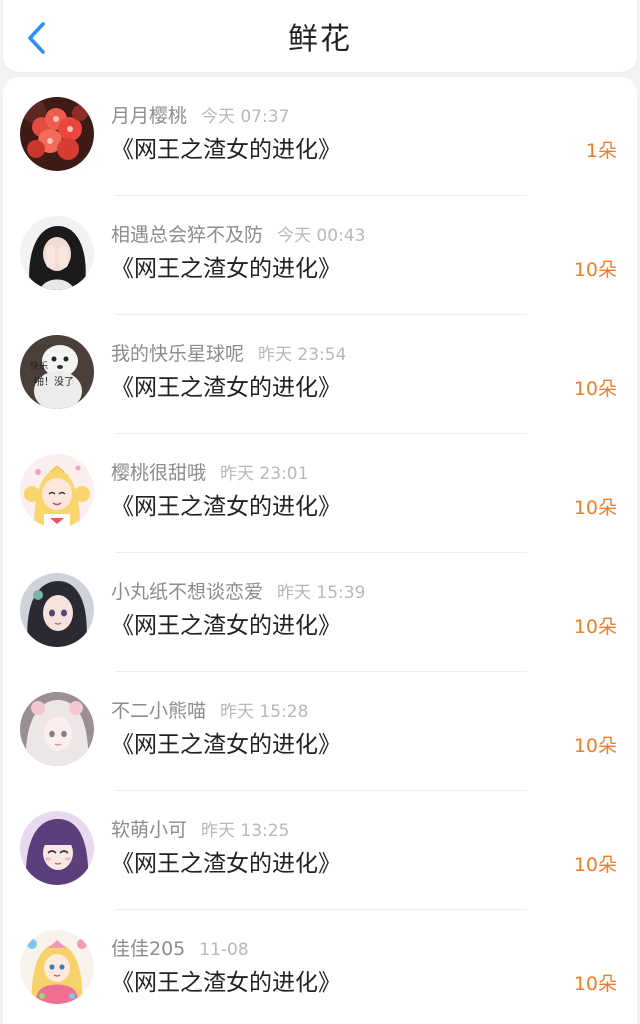  What do you see at coordinates (200, 116) in the screenshot?
I see `sender-info: 月月樱桃 今天 07:37` at bounding box center [200, 116].